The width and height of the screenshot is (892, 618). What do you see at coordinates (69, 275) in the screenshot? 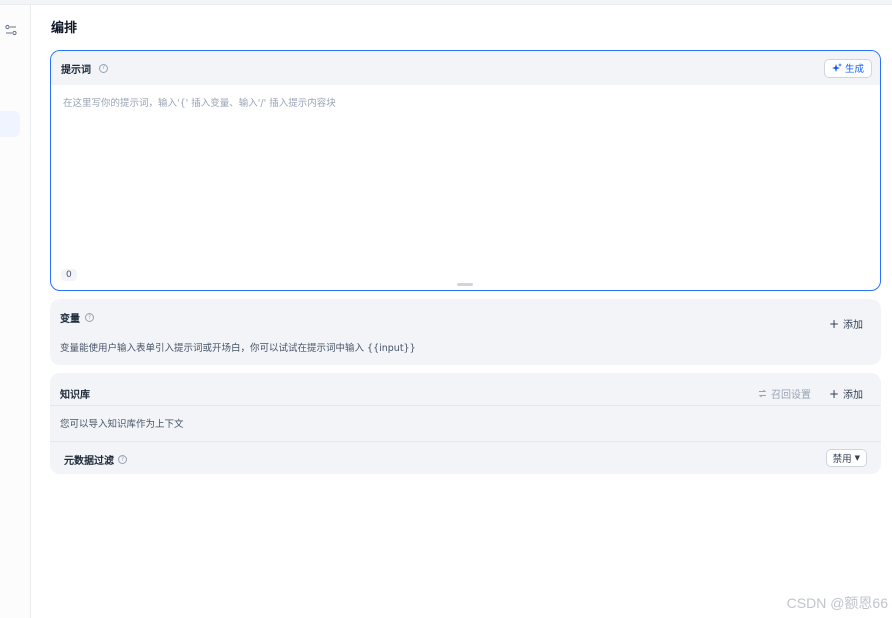
I see `char-count: 0` at bounding box center [69, 275].